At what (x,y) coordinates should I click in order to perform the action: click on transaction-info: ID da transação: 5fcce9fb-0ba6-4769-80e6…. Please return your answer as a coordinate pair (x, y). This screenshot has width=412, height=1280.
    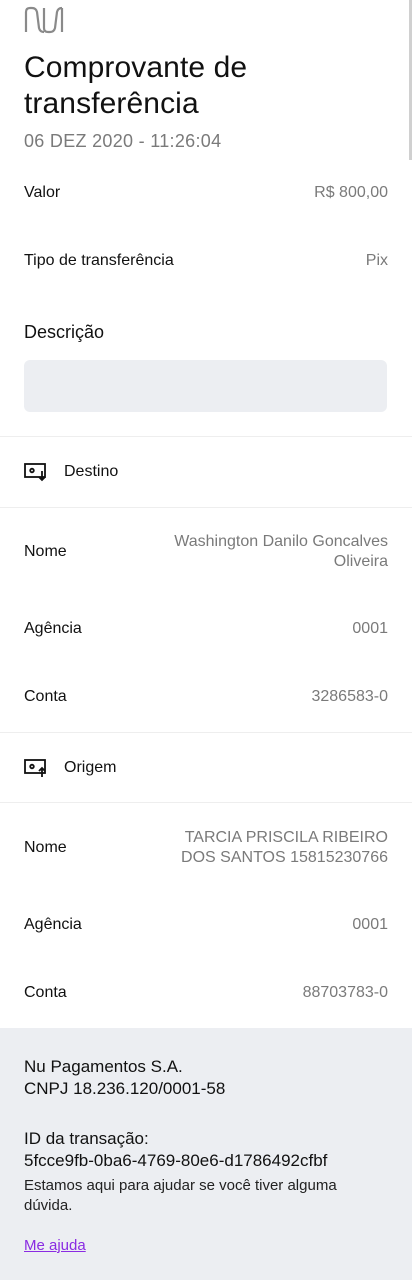
    Looking at the image, I should click on (209, 1150).